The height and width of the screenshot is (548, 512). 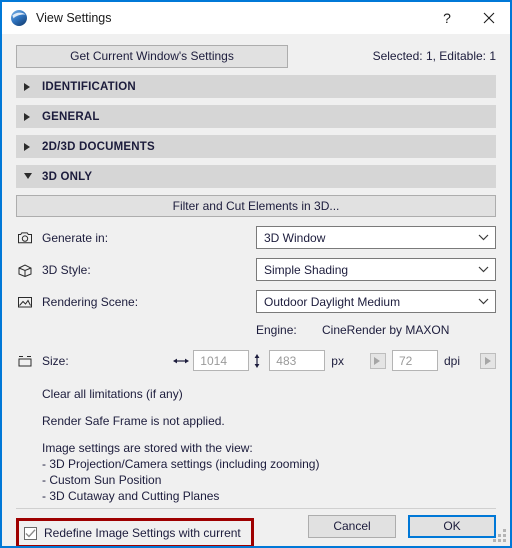 I want to click on selection-info: Selected: 1, Editable: 1, so click(x=434, y=56).